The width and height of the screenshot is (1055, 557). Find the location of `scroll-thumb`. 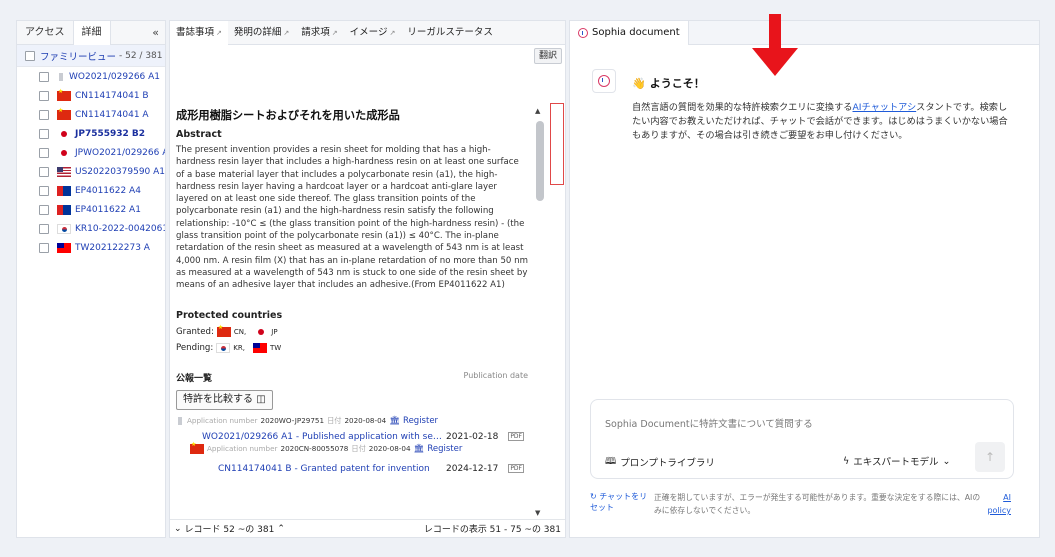

scroll-thumb is located at coordinates (540, 161).